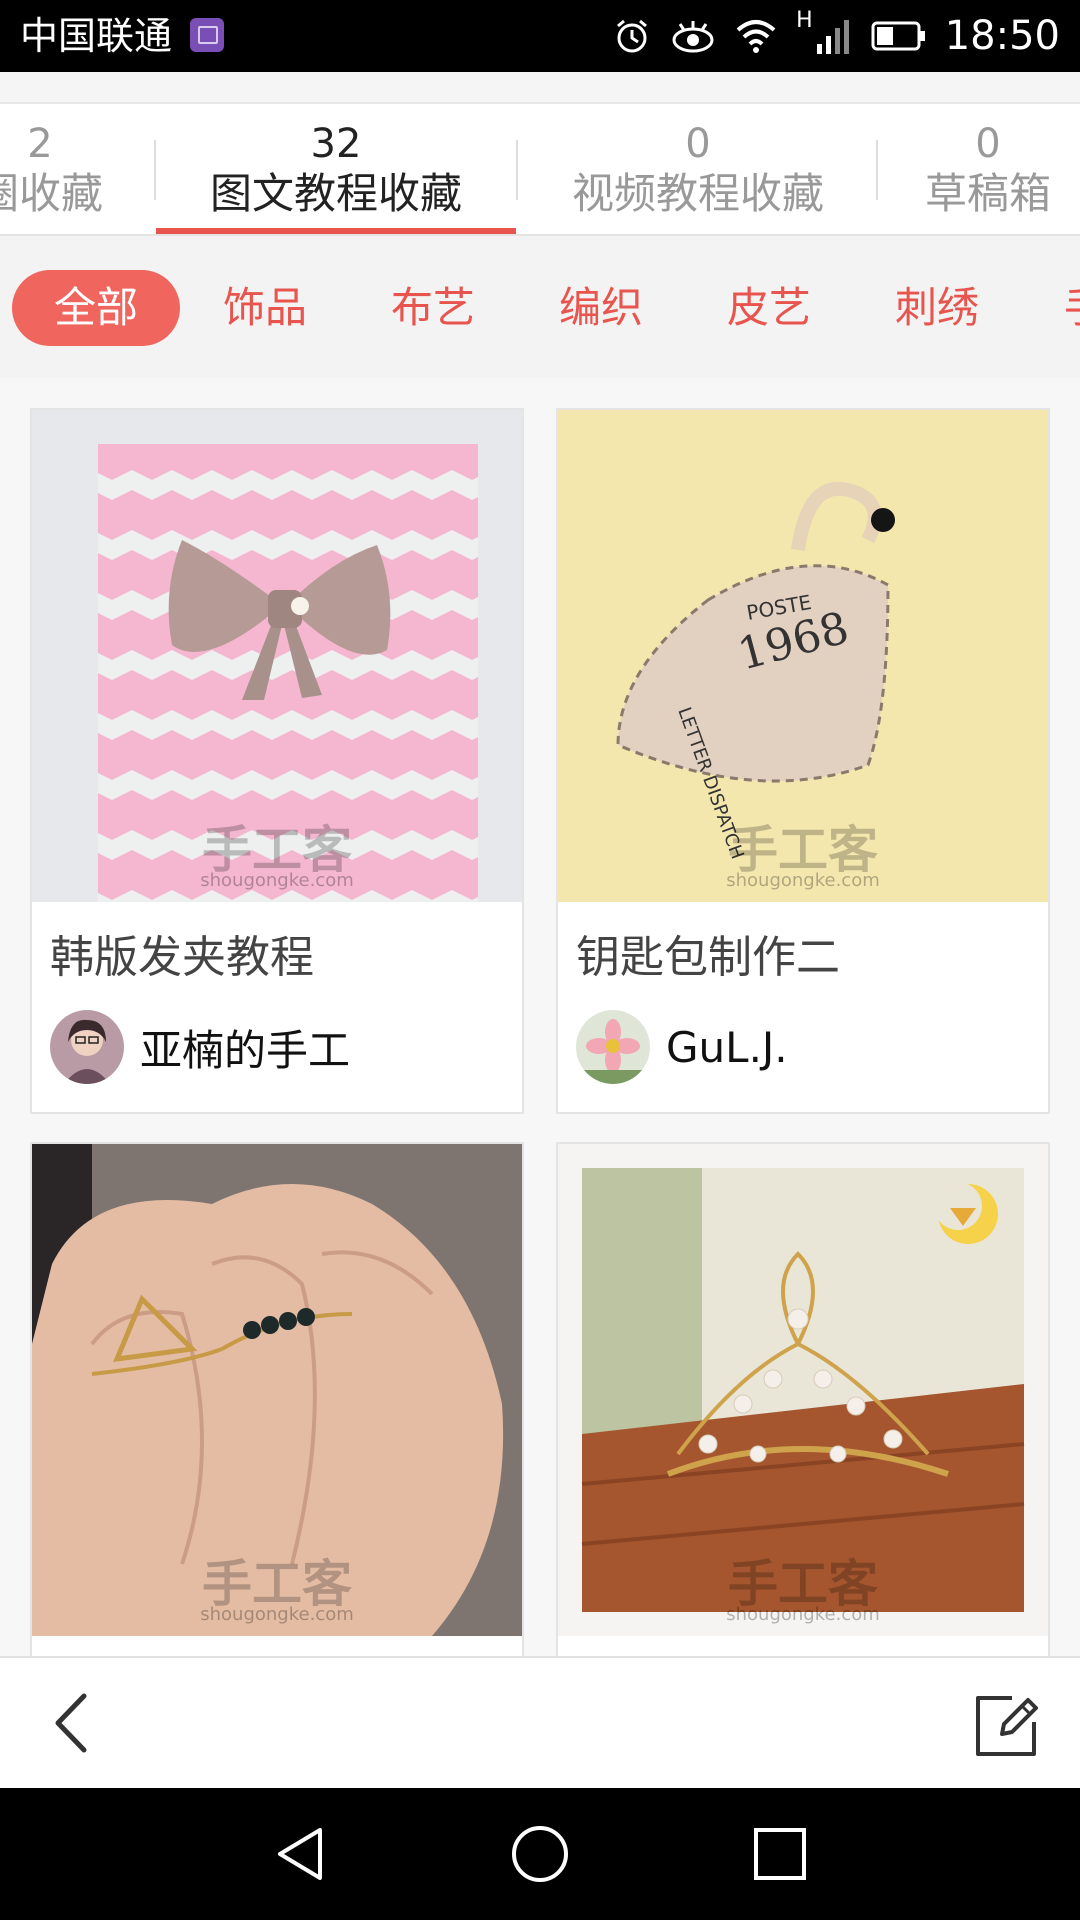 Image resolution: width=1080 pixels, height=1920 pixels. What do you see at coordinates (335, 193) in the screenshot?
I see `tab-label: 图文教程收藏` at bounding box center [335, 193].